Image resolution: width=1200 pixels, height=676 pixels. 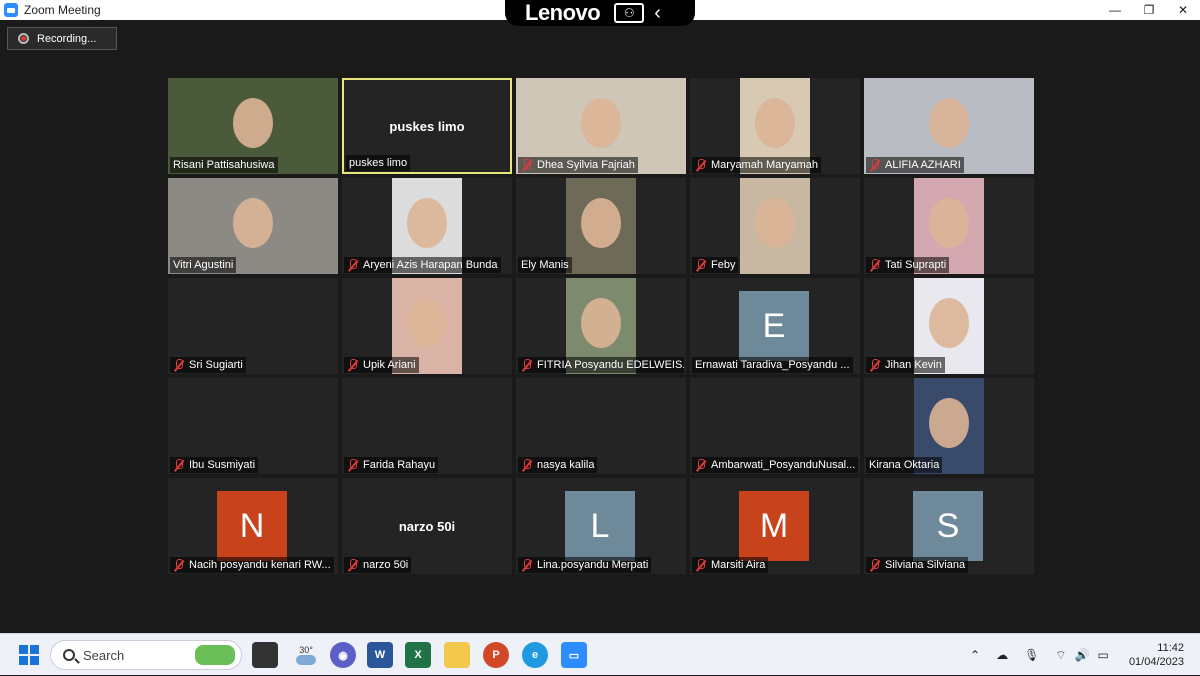 I want to click on participant-name-bar: Ely Manis, so click(x=545, y=265).